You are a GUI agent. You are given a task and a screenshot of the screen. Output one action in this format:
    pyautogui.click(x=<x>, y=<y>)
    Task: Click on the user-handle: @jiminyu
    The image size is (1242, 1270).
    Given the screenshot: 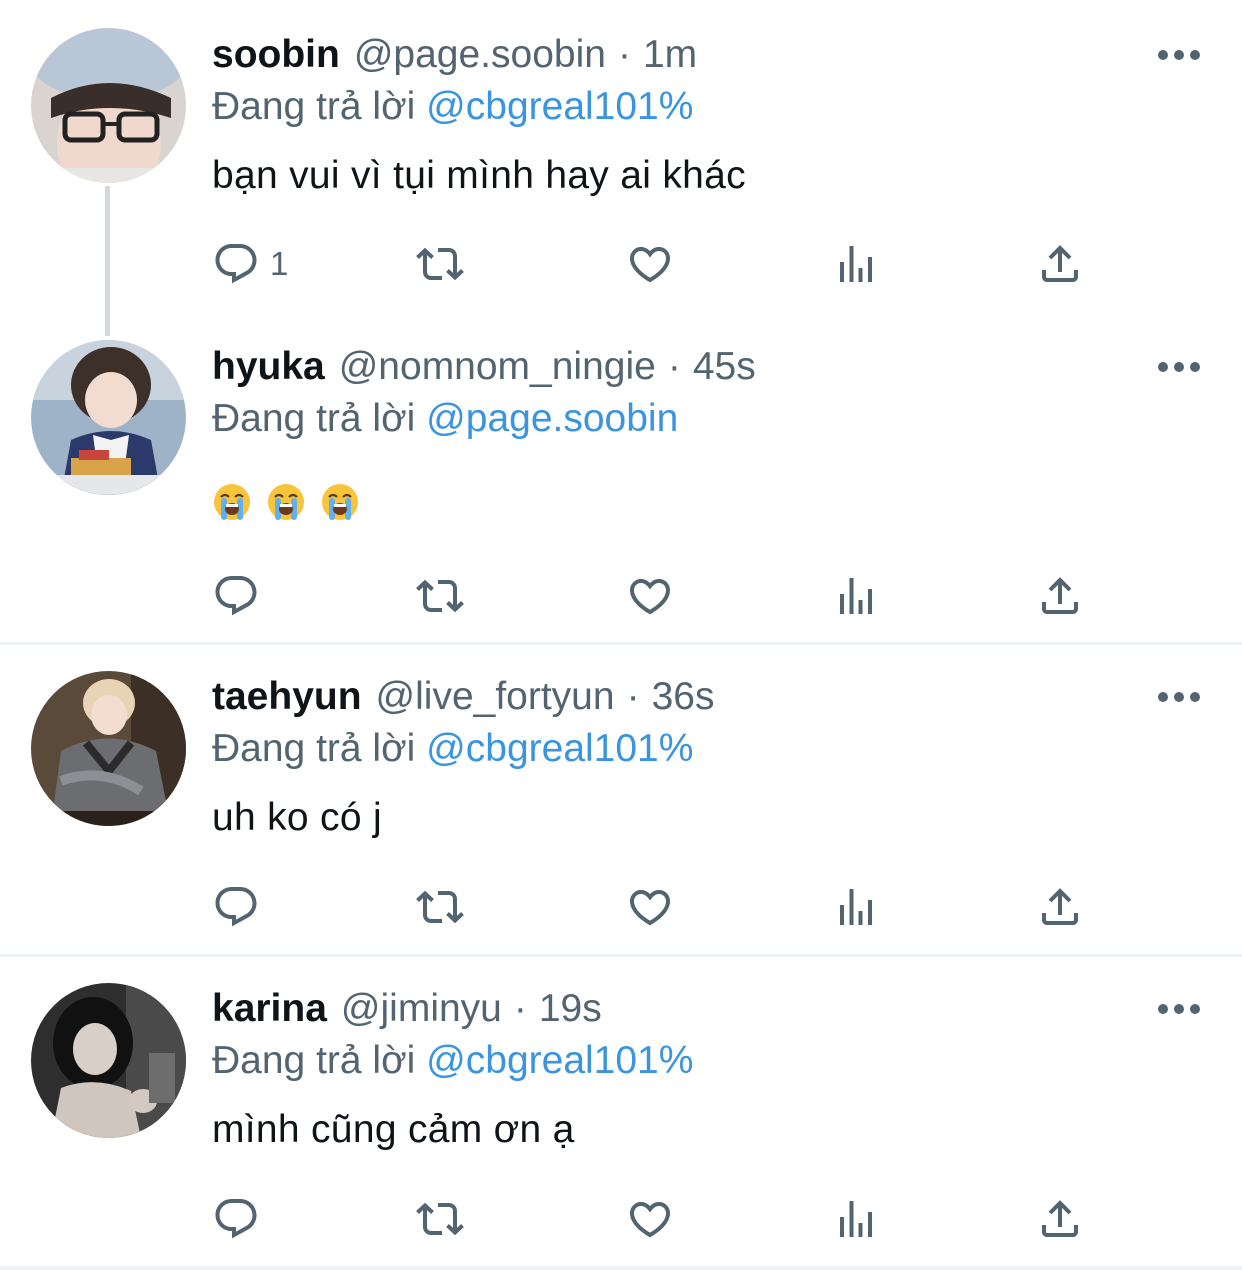 What is the action you would take?
    pyautogui.click(x=421, y=1009)
    